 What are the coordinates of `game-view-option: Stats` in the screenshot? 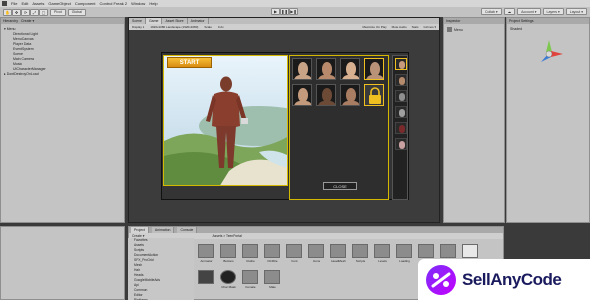 It's located at (415, 27).